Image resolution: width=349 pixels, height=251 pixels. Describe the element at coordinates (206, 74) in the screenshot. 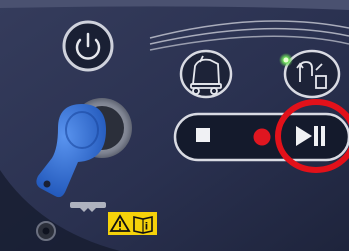

I see `cleaning-mode-button` at that location.